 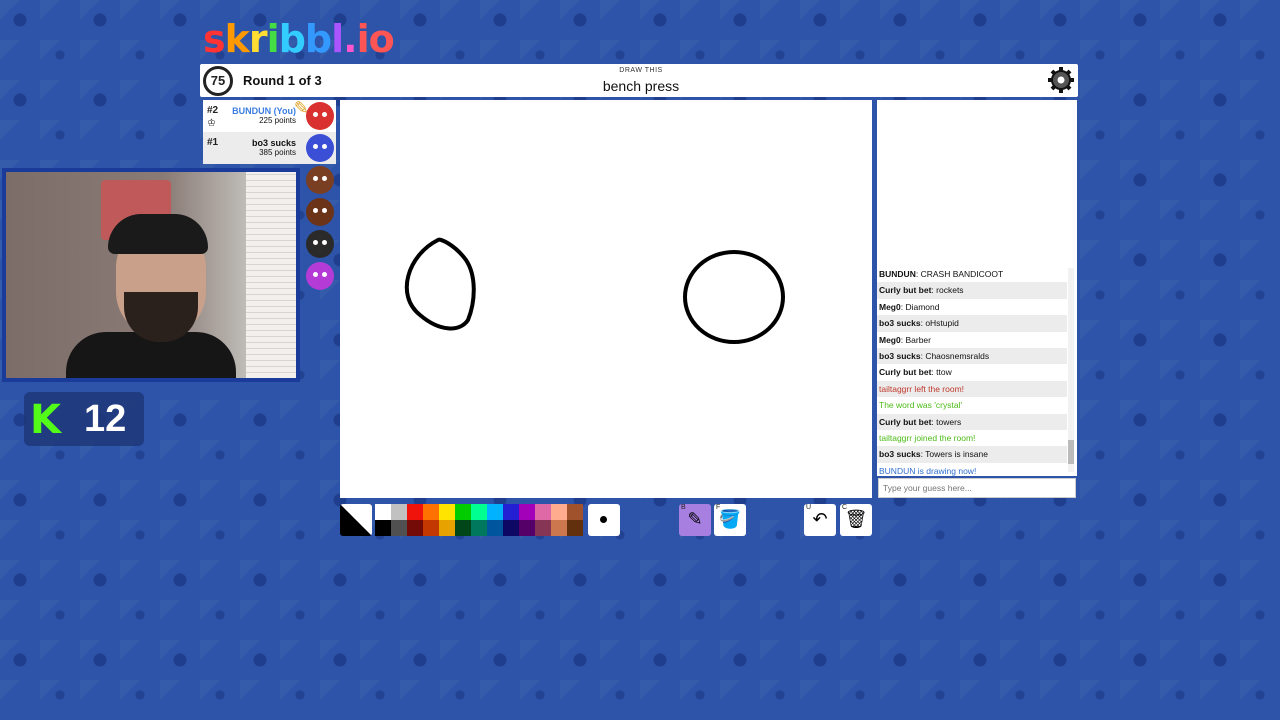 I want to click on kick-viewer-badge: K 12, so click(x=84, y=419).